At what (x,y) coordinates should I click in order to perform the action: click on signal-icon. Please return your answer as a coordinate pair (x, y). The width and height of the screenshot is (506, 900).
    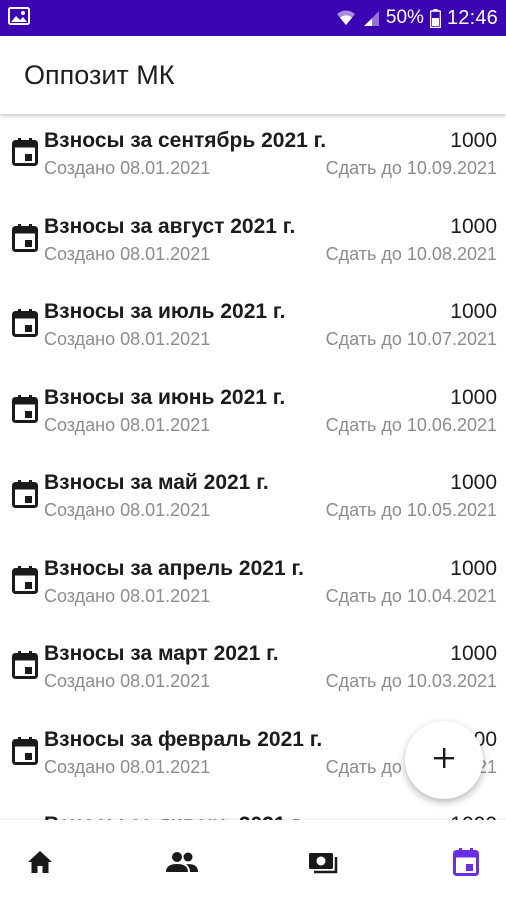
    Looking at the image, I should click on (371, 18).